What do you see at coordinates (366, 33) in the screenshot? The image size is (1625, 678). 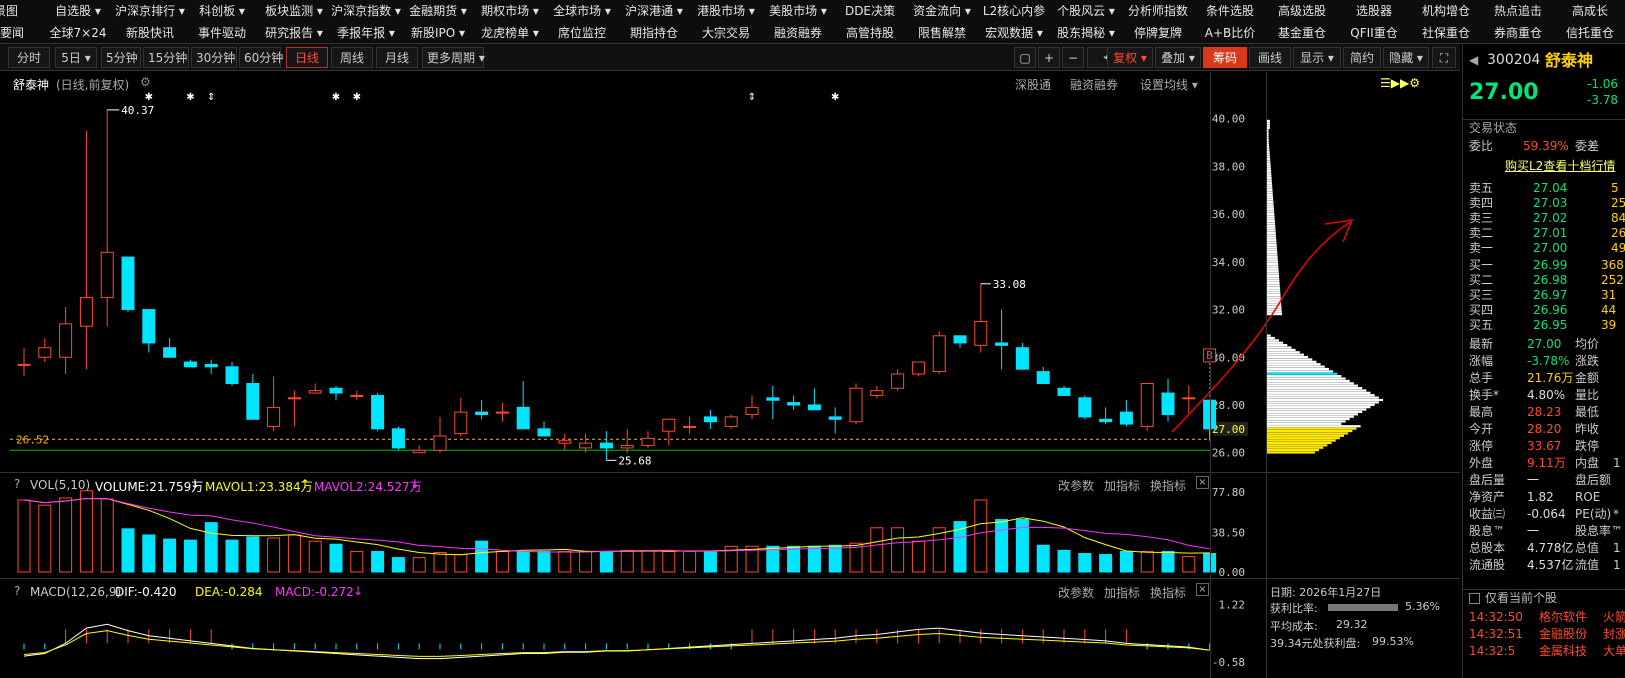 I see `menu-item: 季报年报 ▾` at bounding box center [366, 33].